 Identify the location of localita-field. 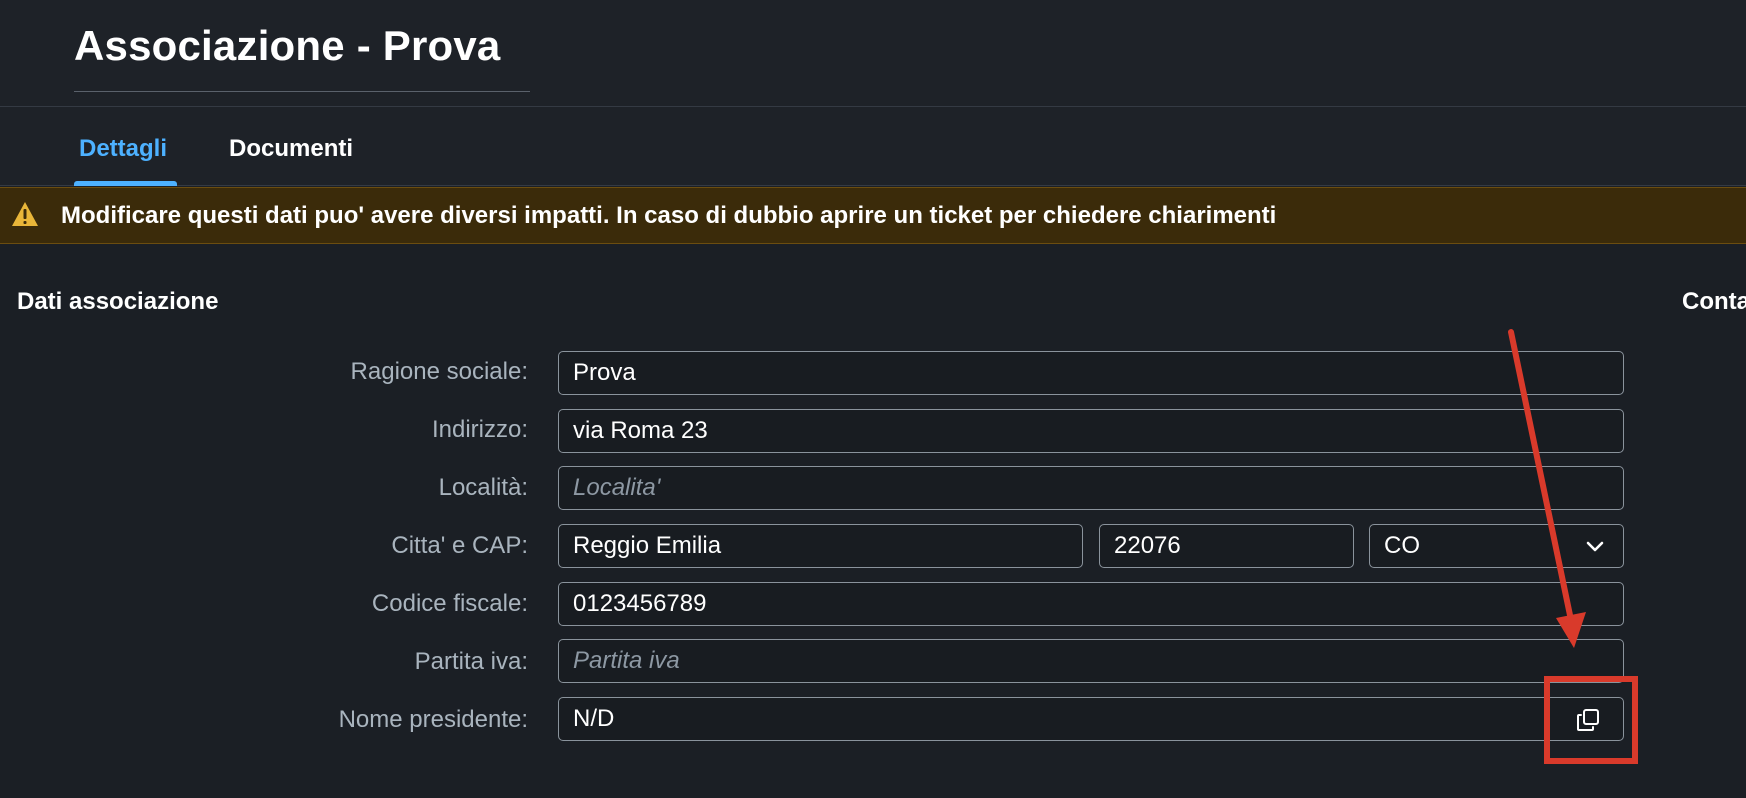
(1091, 488).